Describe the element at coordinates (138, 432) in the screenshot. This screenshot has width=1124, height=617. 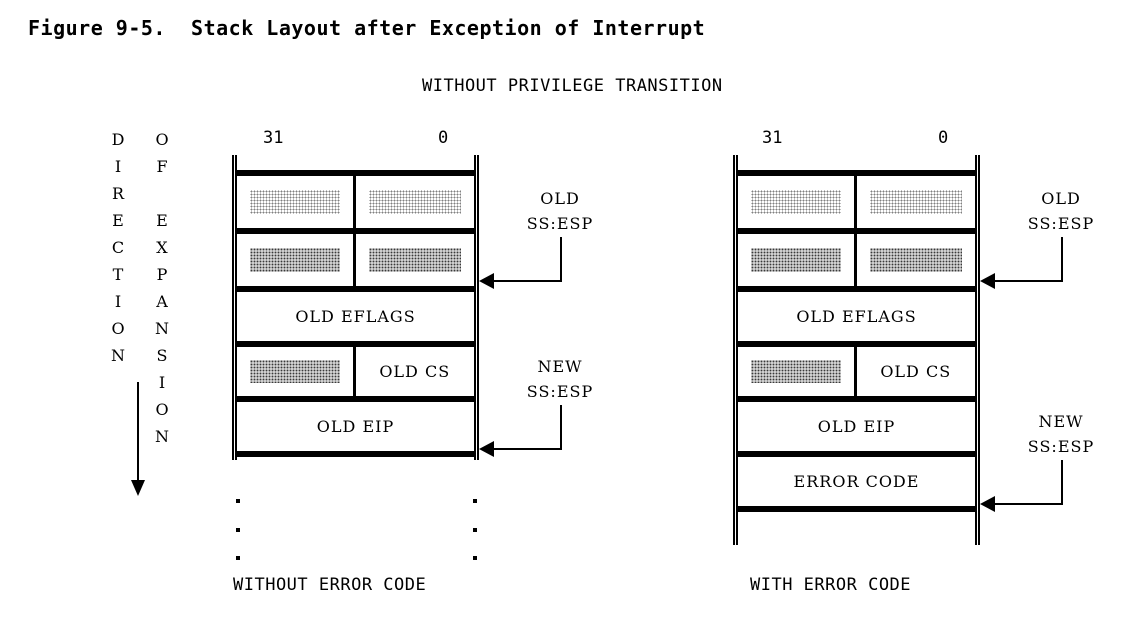
I see `arrow-shaft` at that location.